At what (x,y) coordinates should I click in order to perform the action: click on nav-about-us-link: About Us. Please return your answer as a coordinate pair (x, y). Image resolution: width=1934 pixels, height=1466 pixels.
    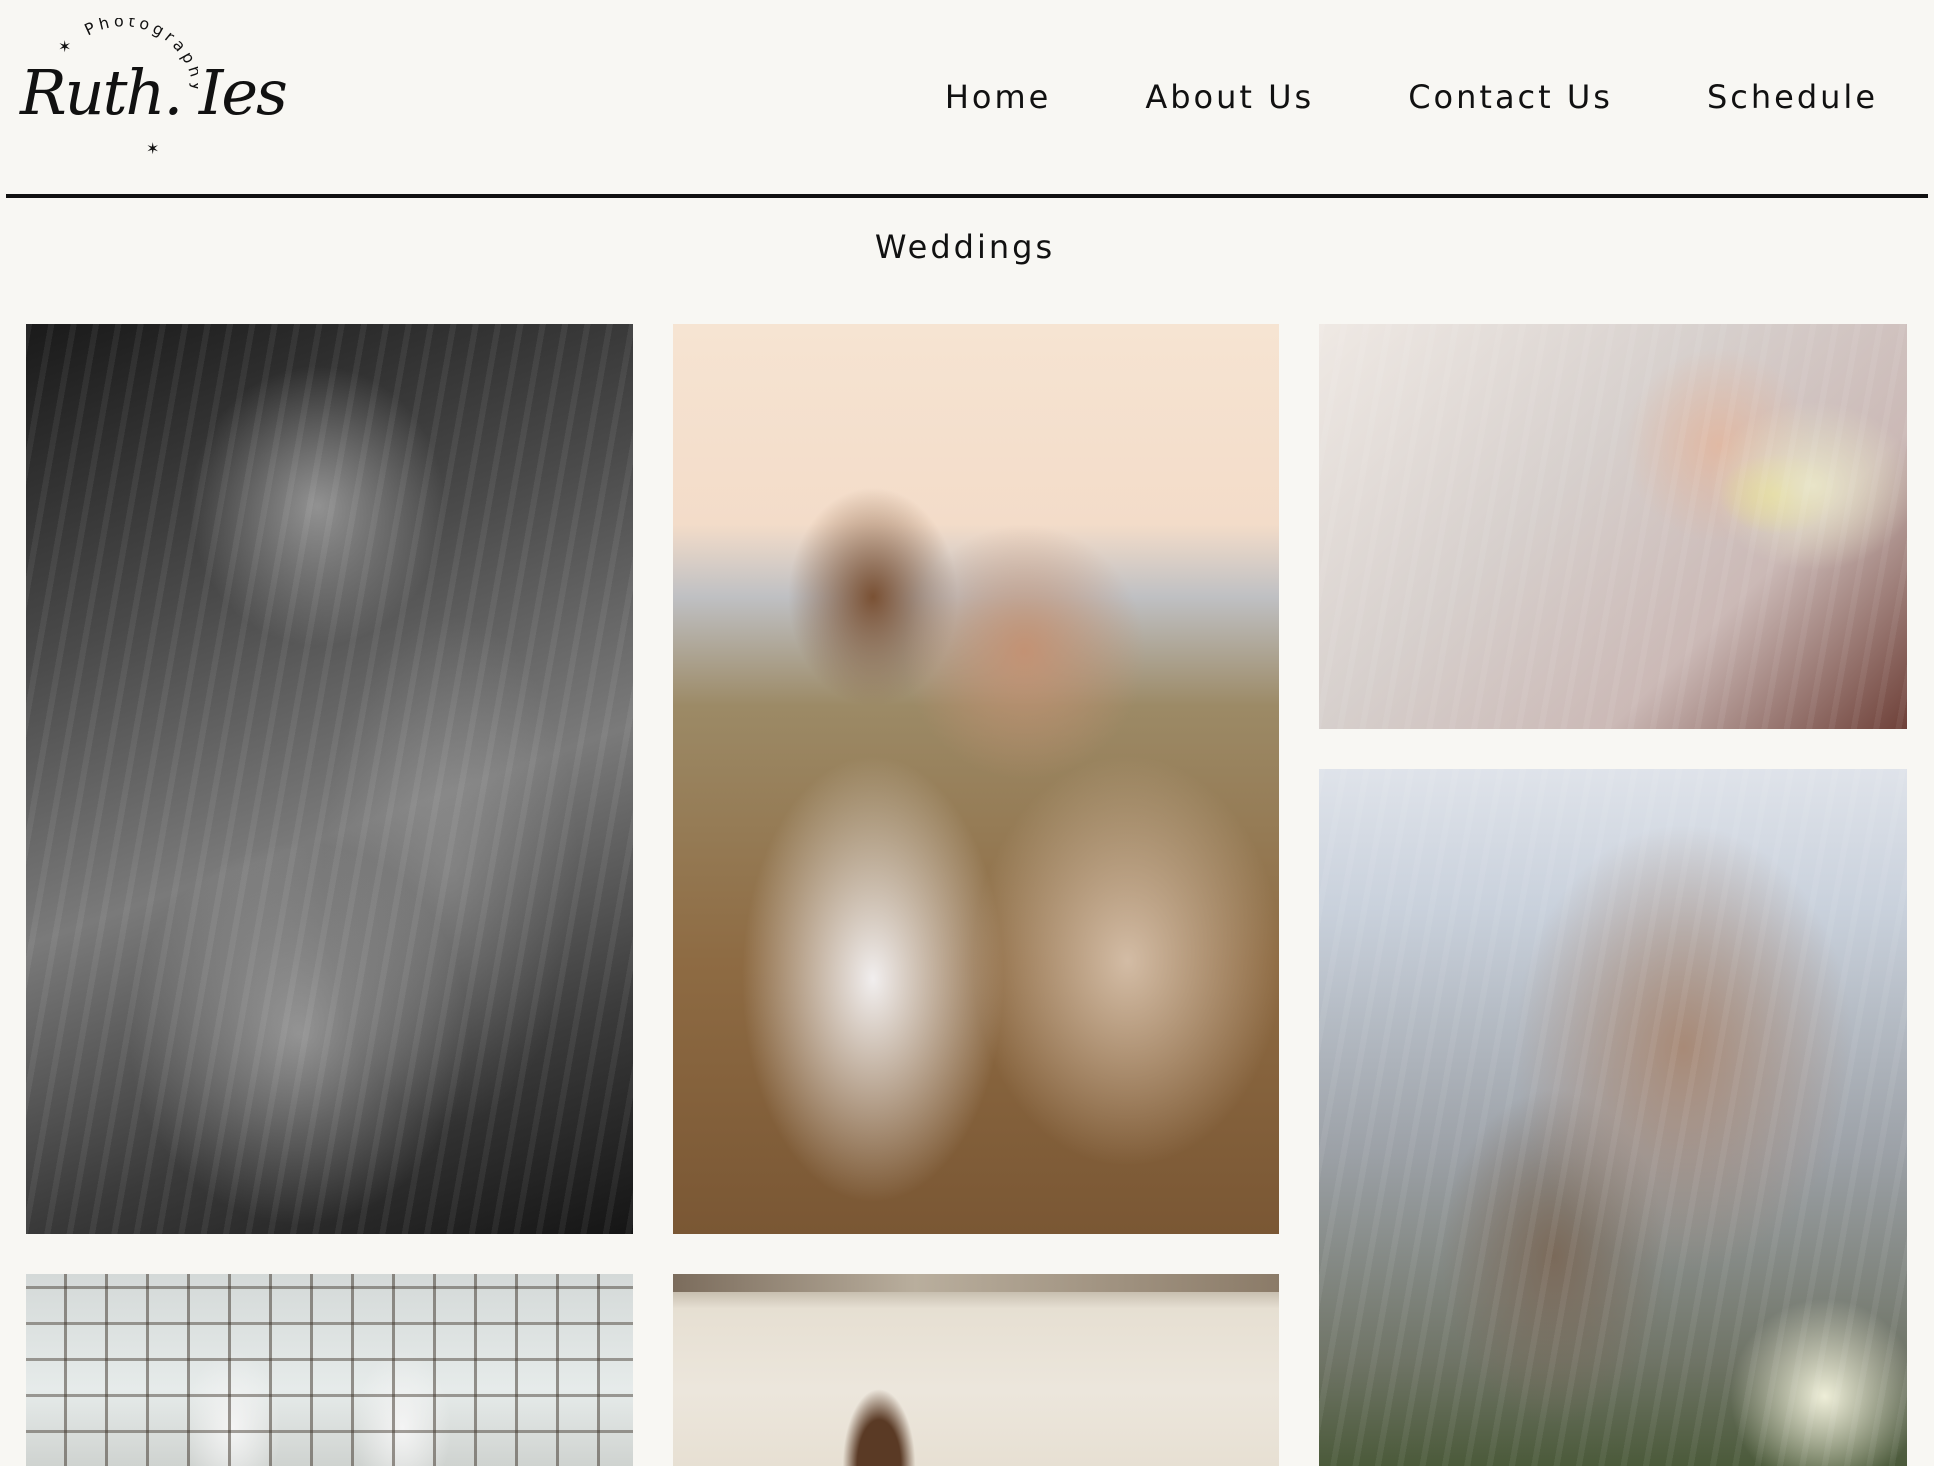
    Looking at the image, I should click on (1229, 97).